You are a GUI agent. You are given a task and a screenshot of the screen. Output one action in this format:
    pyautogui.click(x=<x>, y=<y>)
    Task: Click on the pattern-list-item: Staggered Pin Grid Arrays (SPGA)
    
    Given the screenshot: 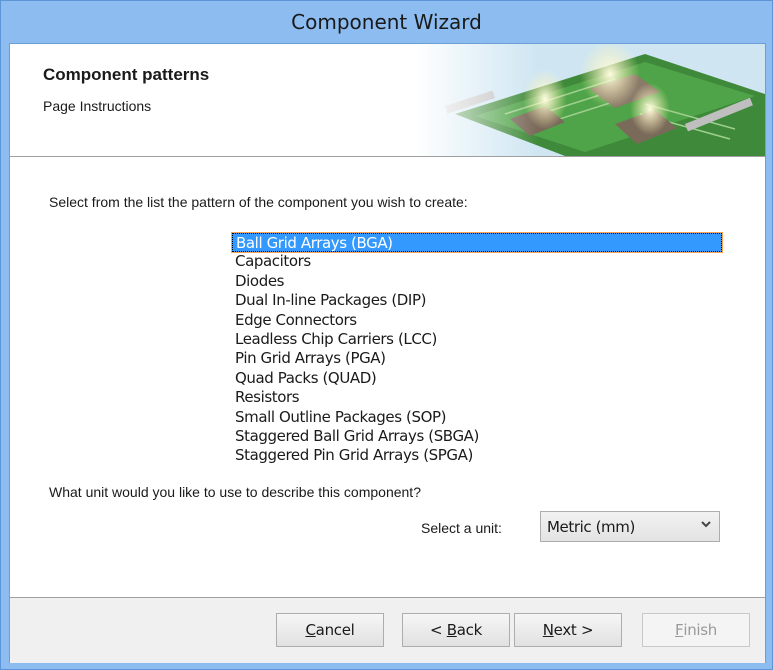 What is the action you would take?
    pyautogui.click(x=477, y=455)
    